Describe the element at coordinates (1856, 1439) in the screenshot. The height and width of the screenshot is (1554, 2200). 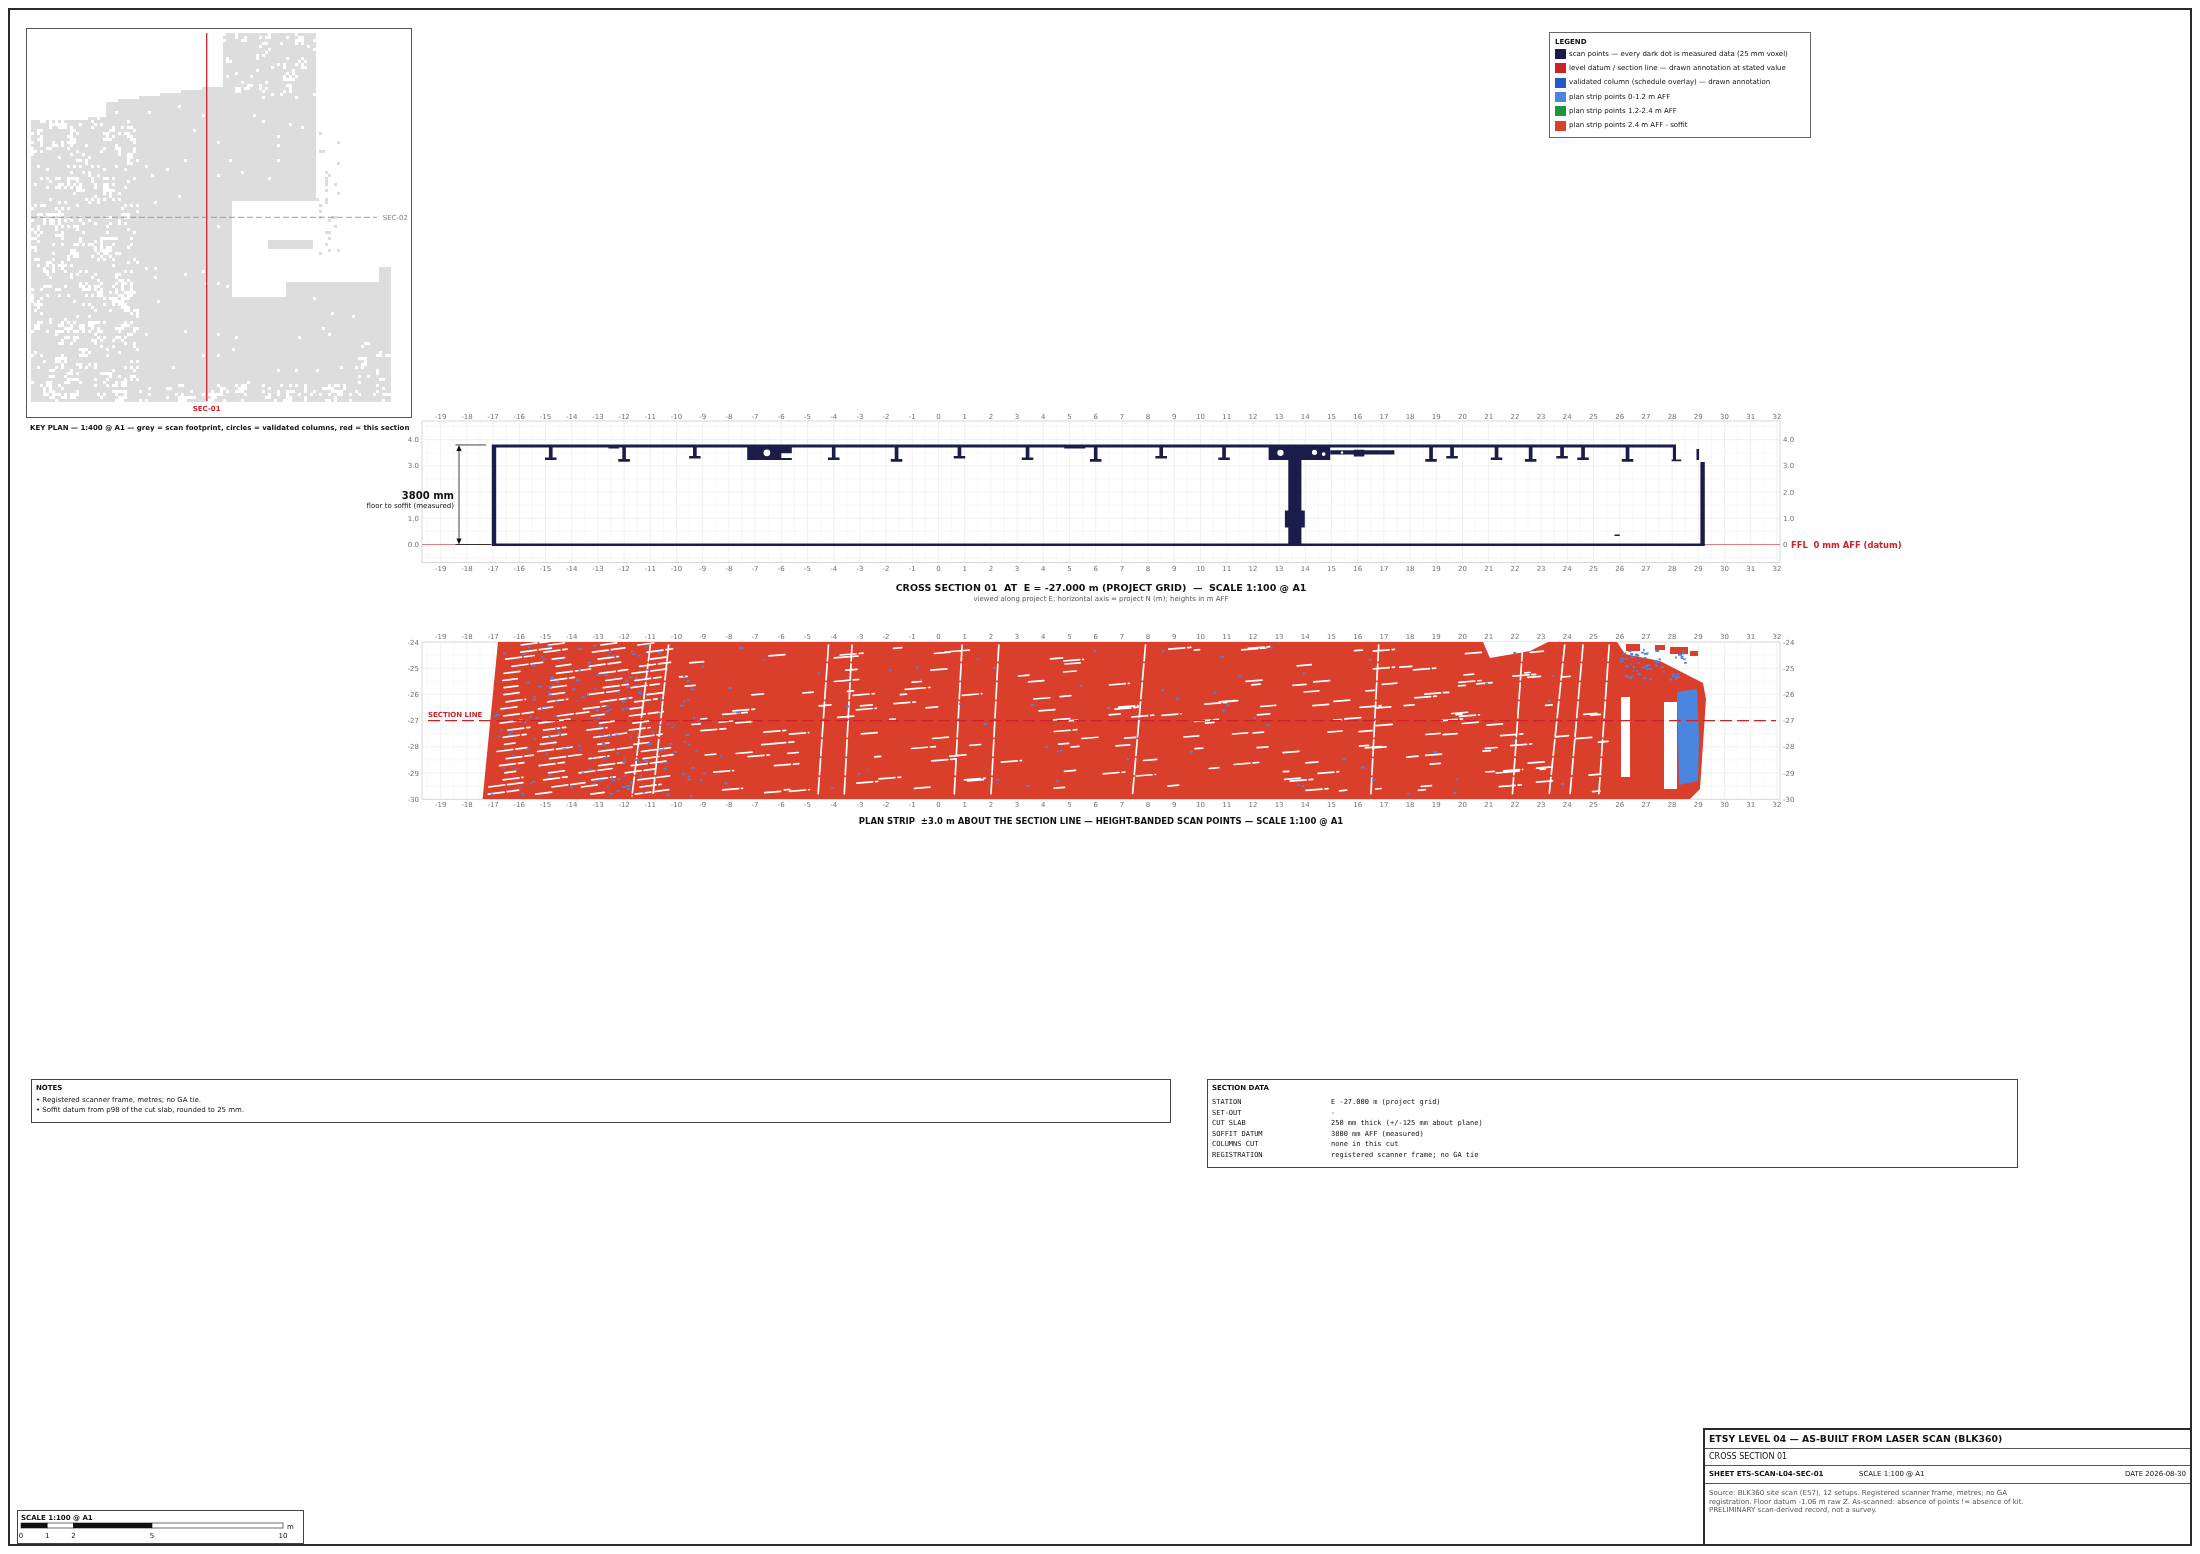
I see `drawing-title: ETSY LEVEL 04 — AS-BUILT FROM LASER SCAN (BLK360)` at that location.